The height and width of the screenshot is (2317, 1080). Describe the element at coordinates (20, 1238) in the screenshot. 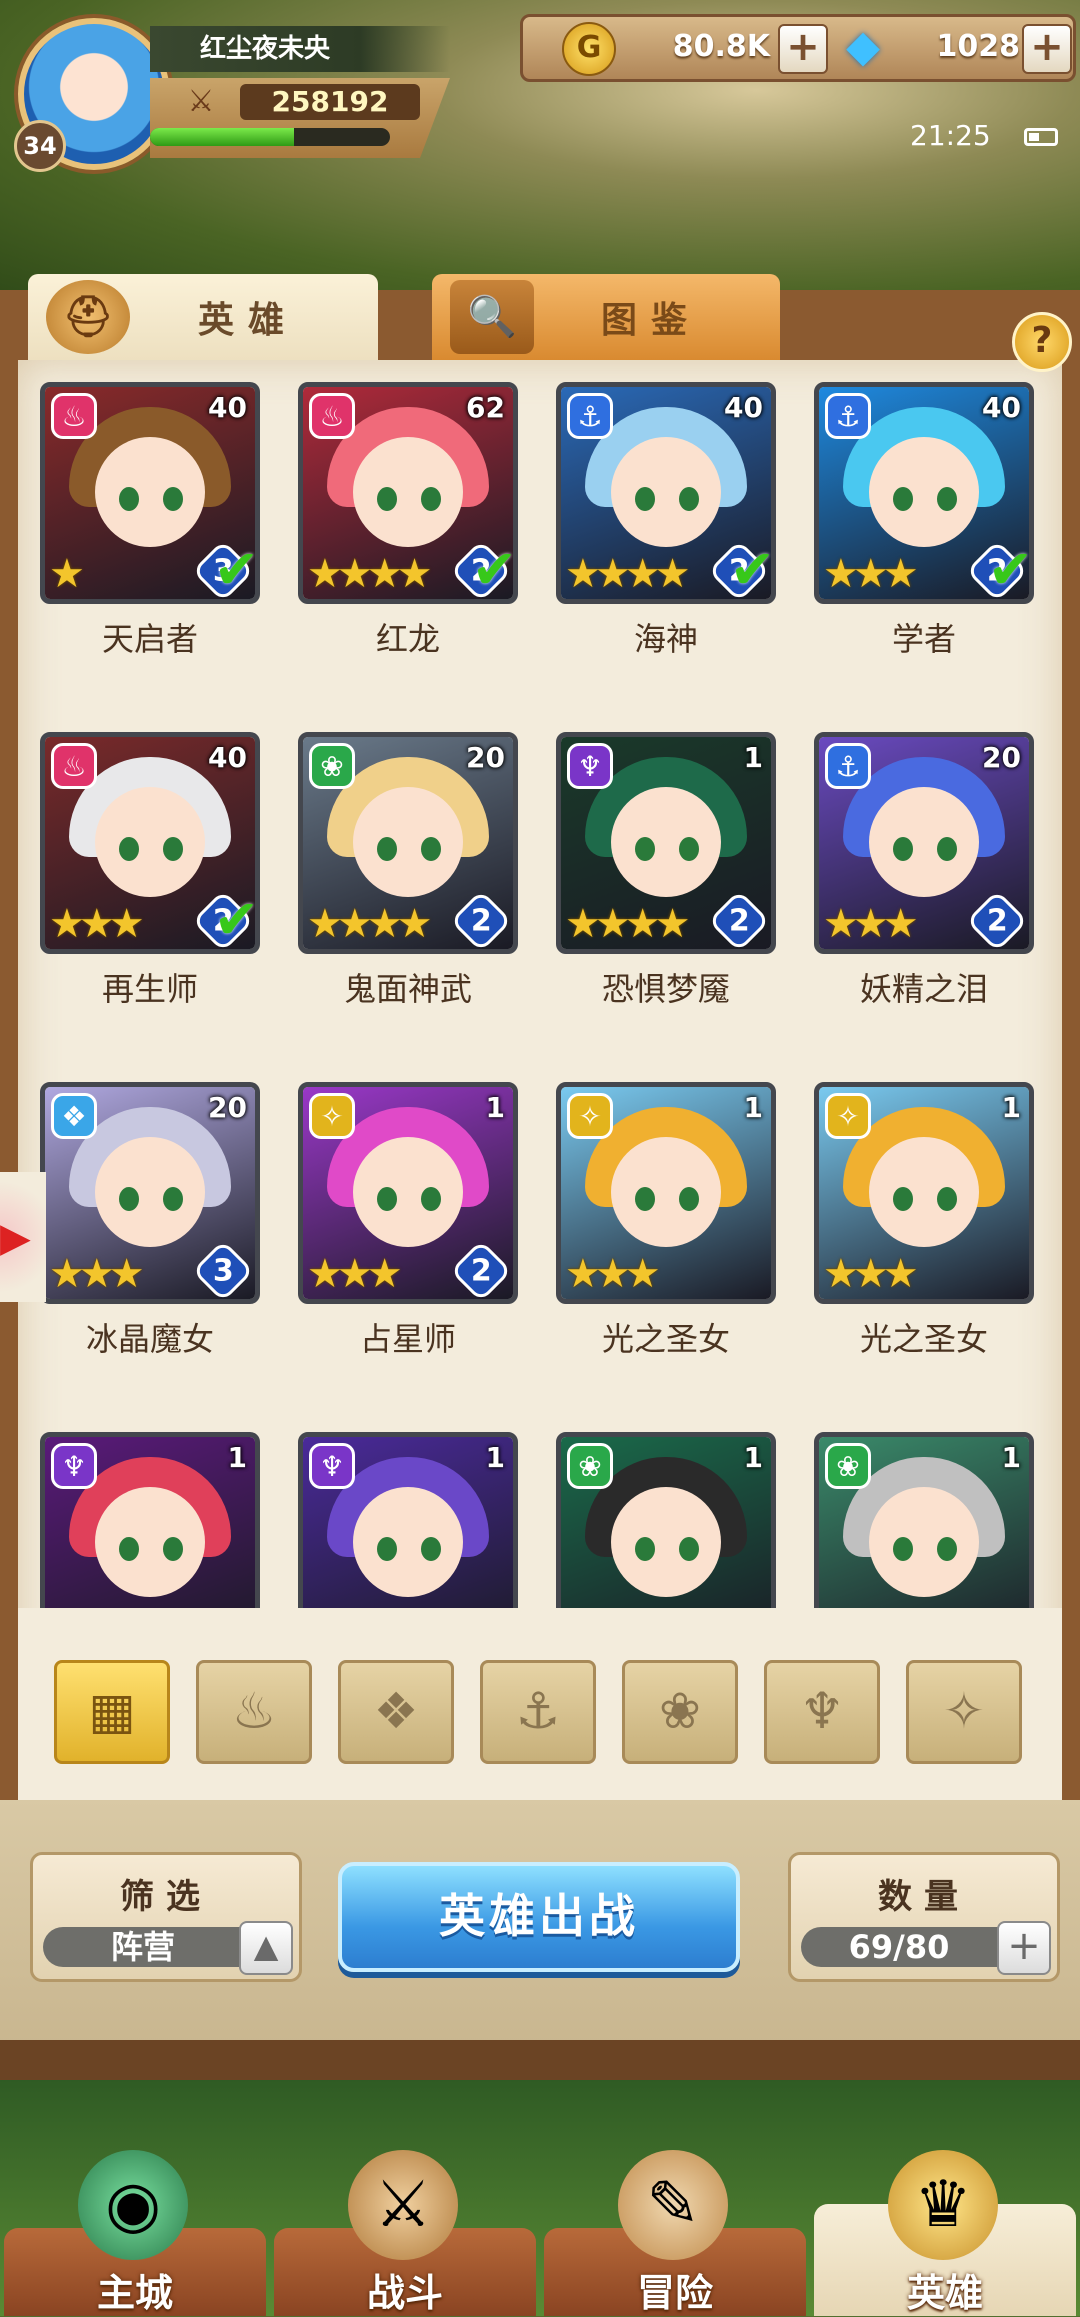

I see `side-flag-icon: ▶` at that location.